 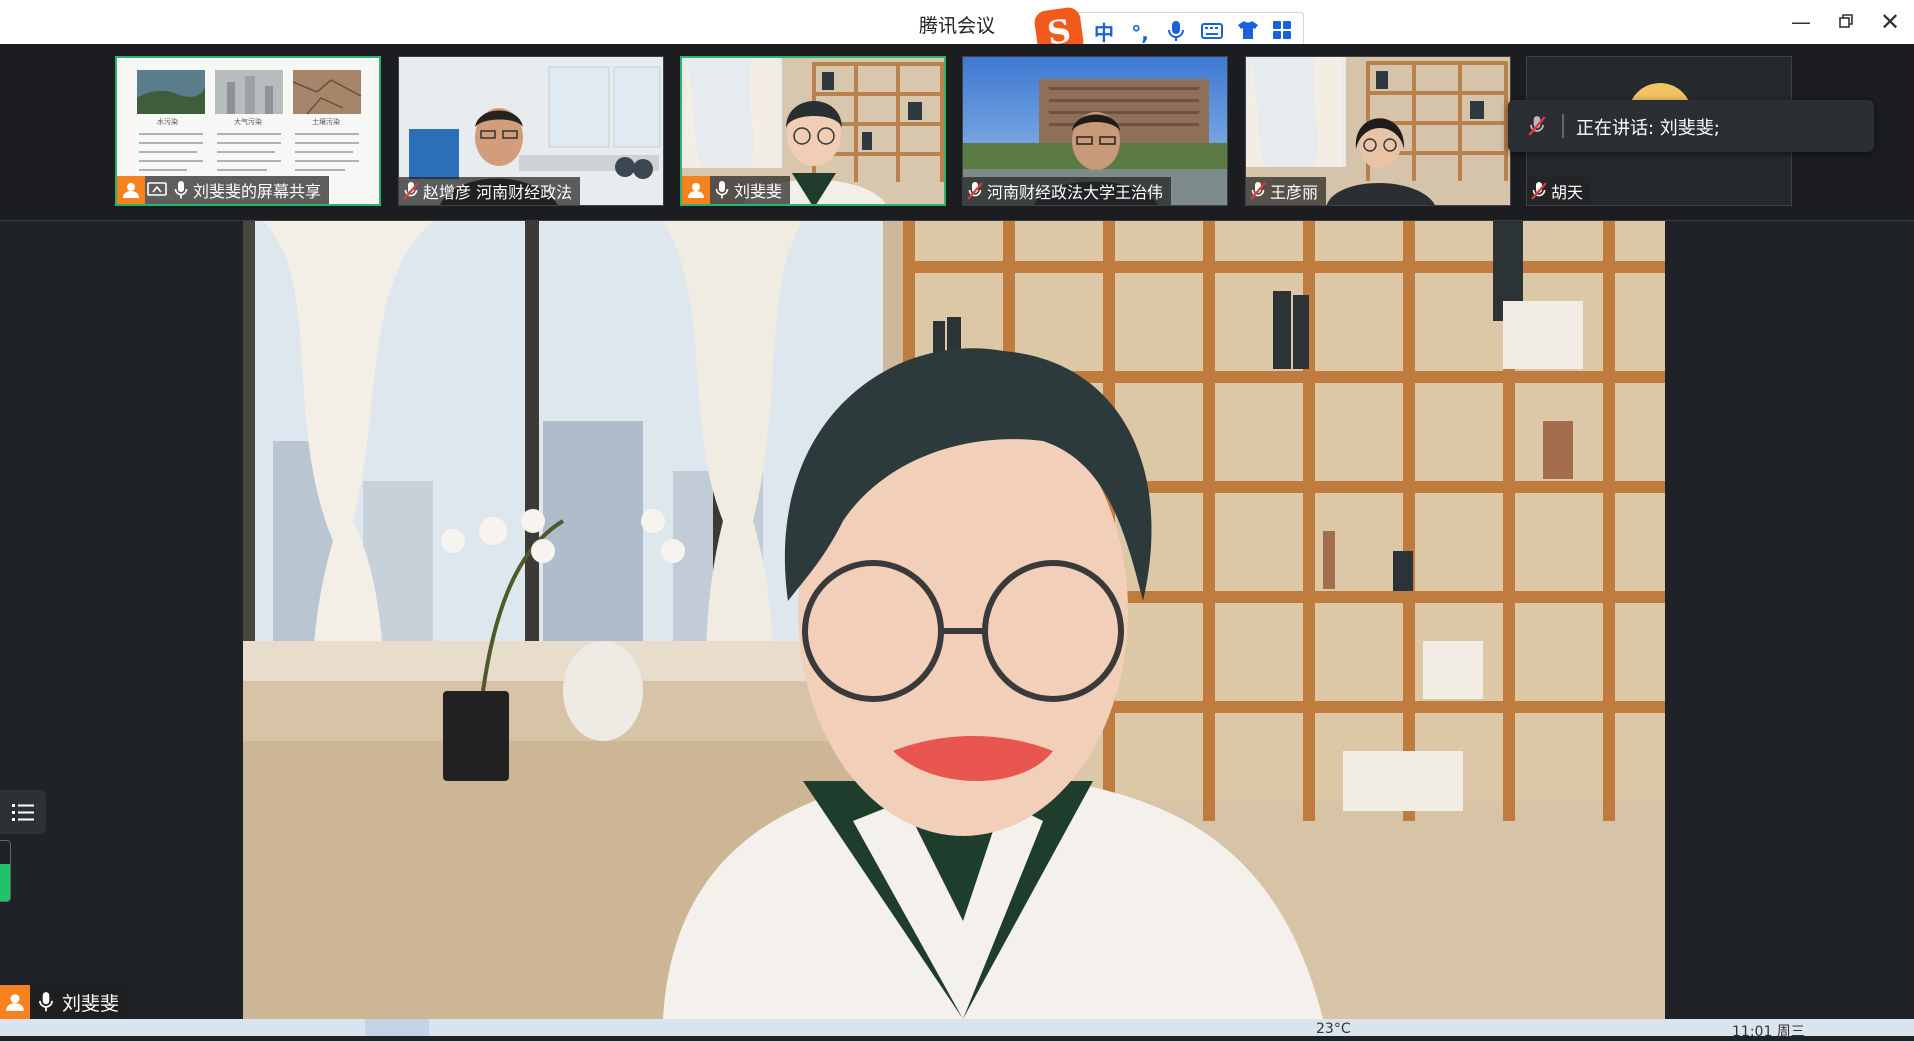 I want to click on tile-label: 刘斐斐, so click(x=736, y=190).